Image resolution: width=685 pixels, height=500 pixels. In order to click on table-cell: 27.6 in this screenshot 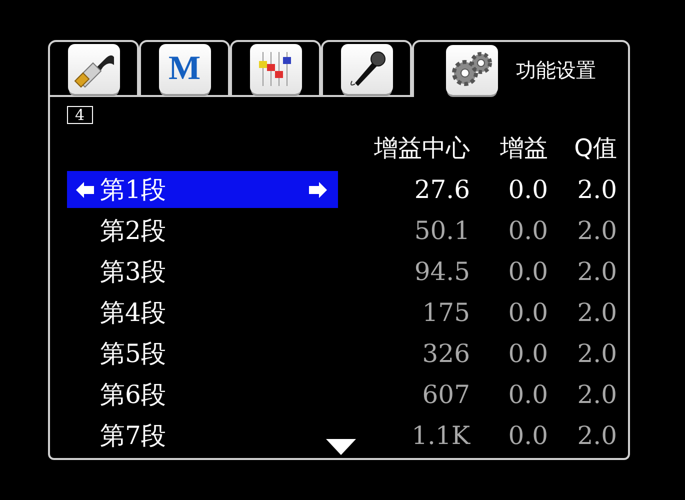, I will do `click(442, 189)`.